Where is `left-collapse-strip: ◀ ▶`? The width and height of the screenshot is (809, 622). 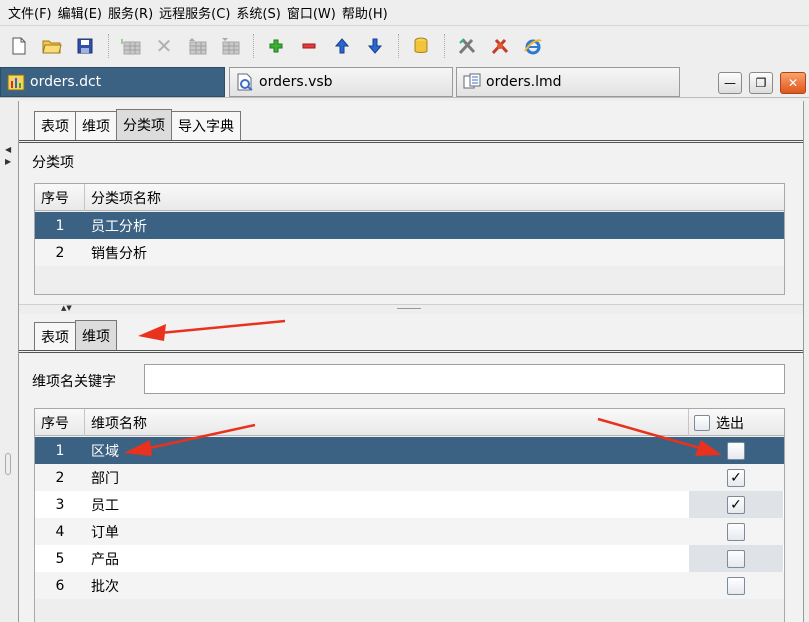
left-collapse-strip: ◀ ▶ is located at coordinates (9, 361).